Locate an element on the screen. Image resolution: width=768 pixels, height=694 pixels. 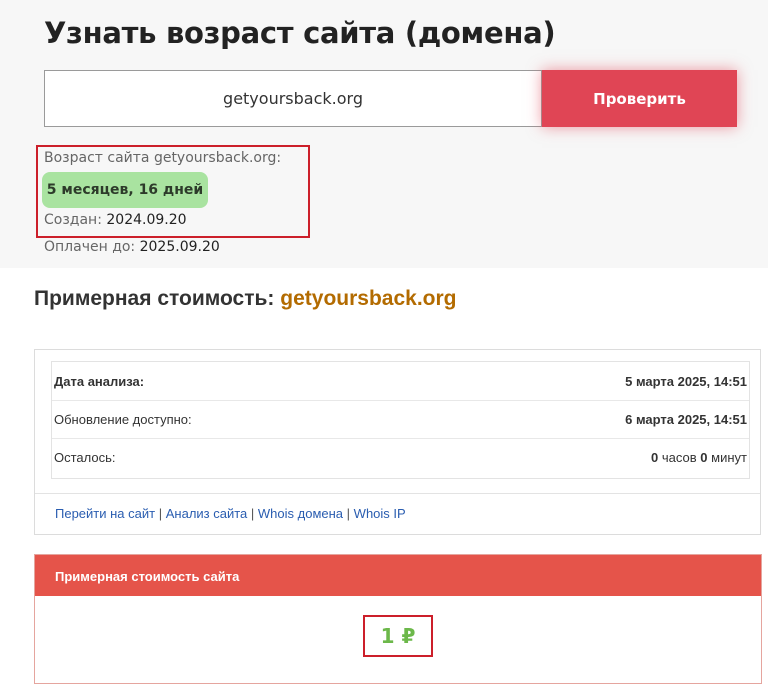
row-label: Осталось: is located at coordinates (85, 457).